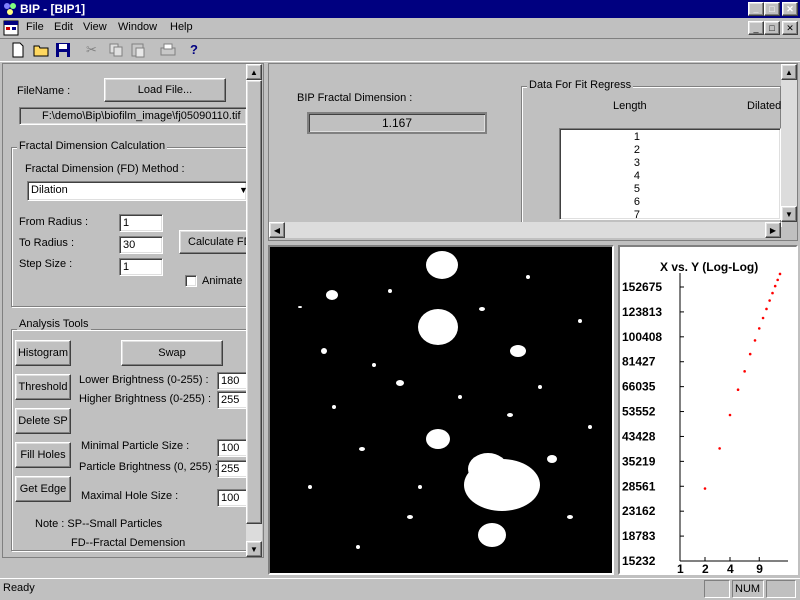  I want to click on chart-x-tick-label: 9, so click(759, 567).